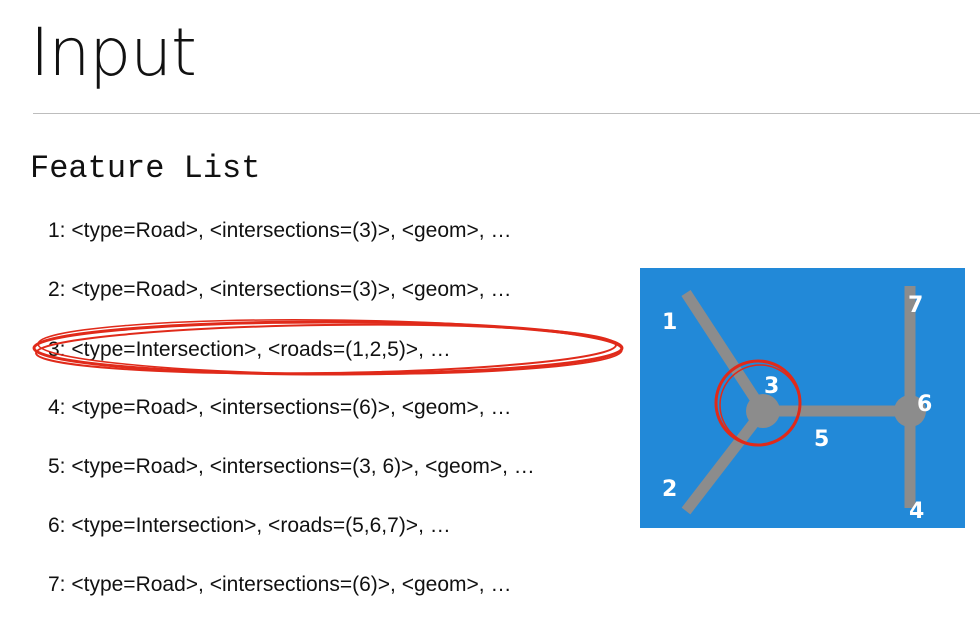 The image size is (980, 623). Describe the element at coordinates (915, 305) in the screenshot. I see `map-label-7: 7` at that location.